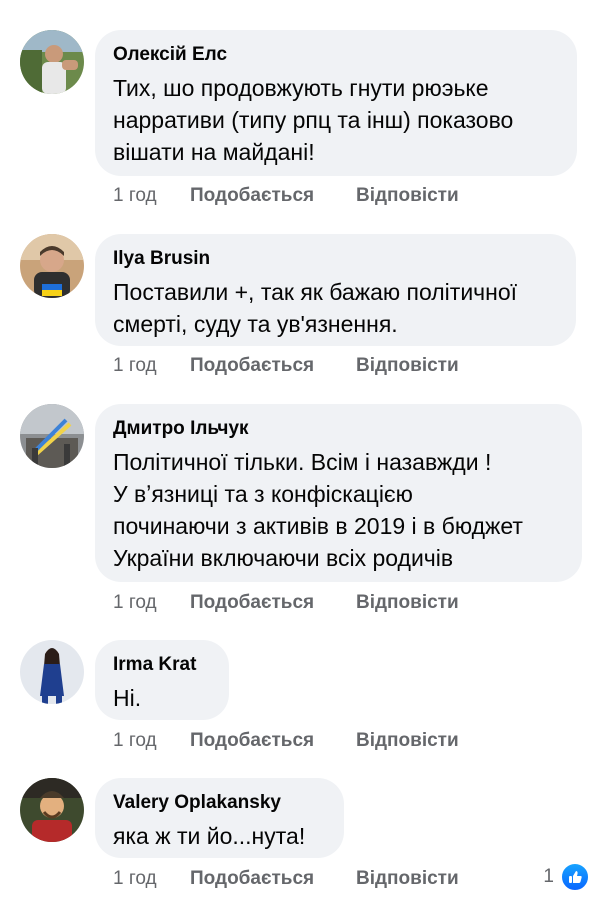  What do you see at coordinates (575, 877) in the screenshot?
I see `thumbs-up-icon` at bounding box center [575, 877].